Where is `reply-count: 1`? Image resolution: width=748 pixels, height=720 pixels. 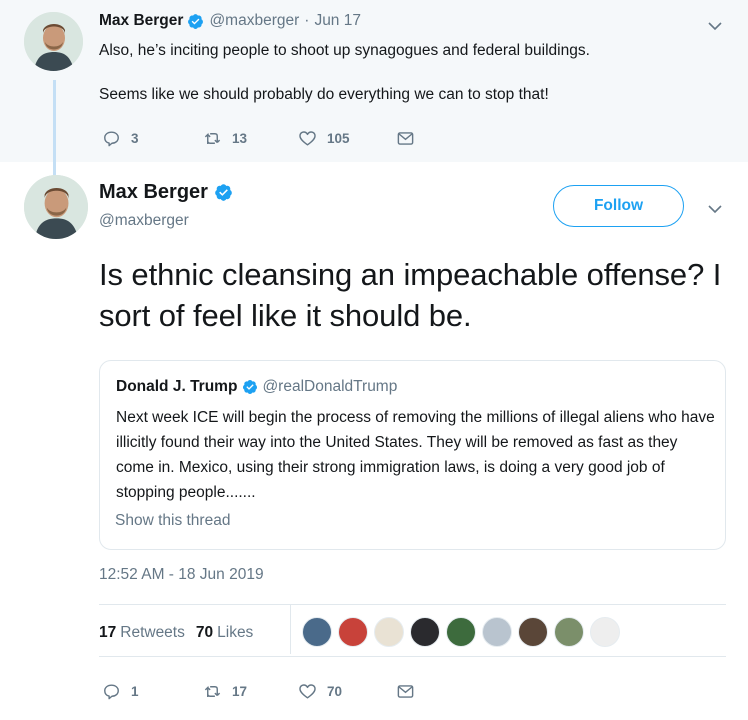
reply-count: 1 is located at coordinates (135, 691).